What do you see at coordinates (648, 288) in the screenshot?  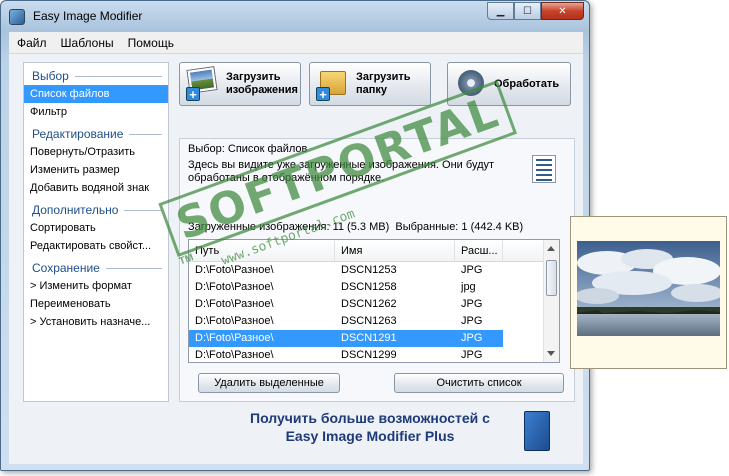 I see `preview-photo` at bounding box center [648, 288].